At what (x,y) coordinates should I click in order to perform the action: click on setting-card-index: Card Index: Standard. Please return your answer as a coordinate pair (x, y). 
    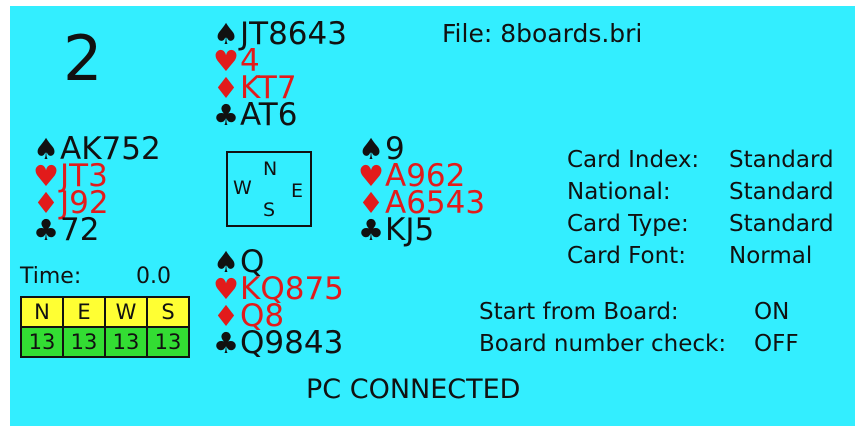
    Looking at the image, I should click on (700, 160).